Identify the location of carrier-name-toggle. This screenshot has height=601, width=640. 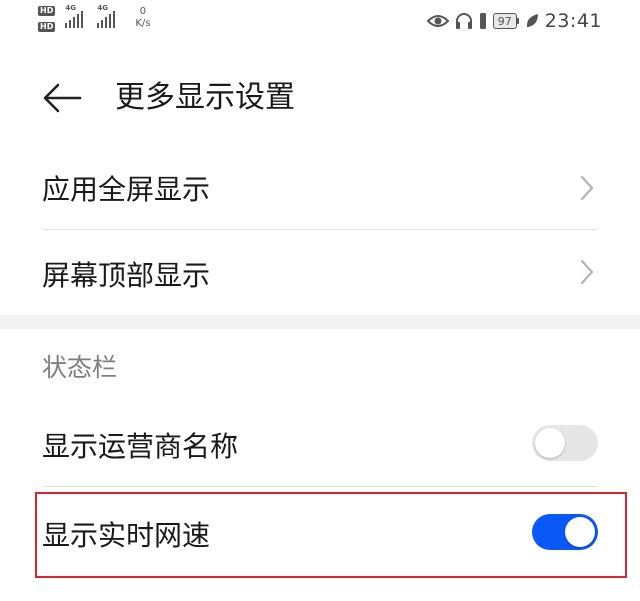
(565, 443).